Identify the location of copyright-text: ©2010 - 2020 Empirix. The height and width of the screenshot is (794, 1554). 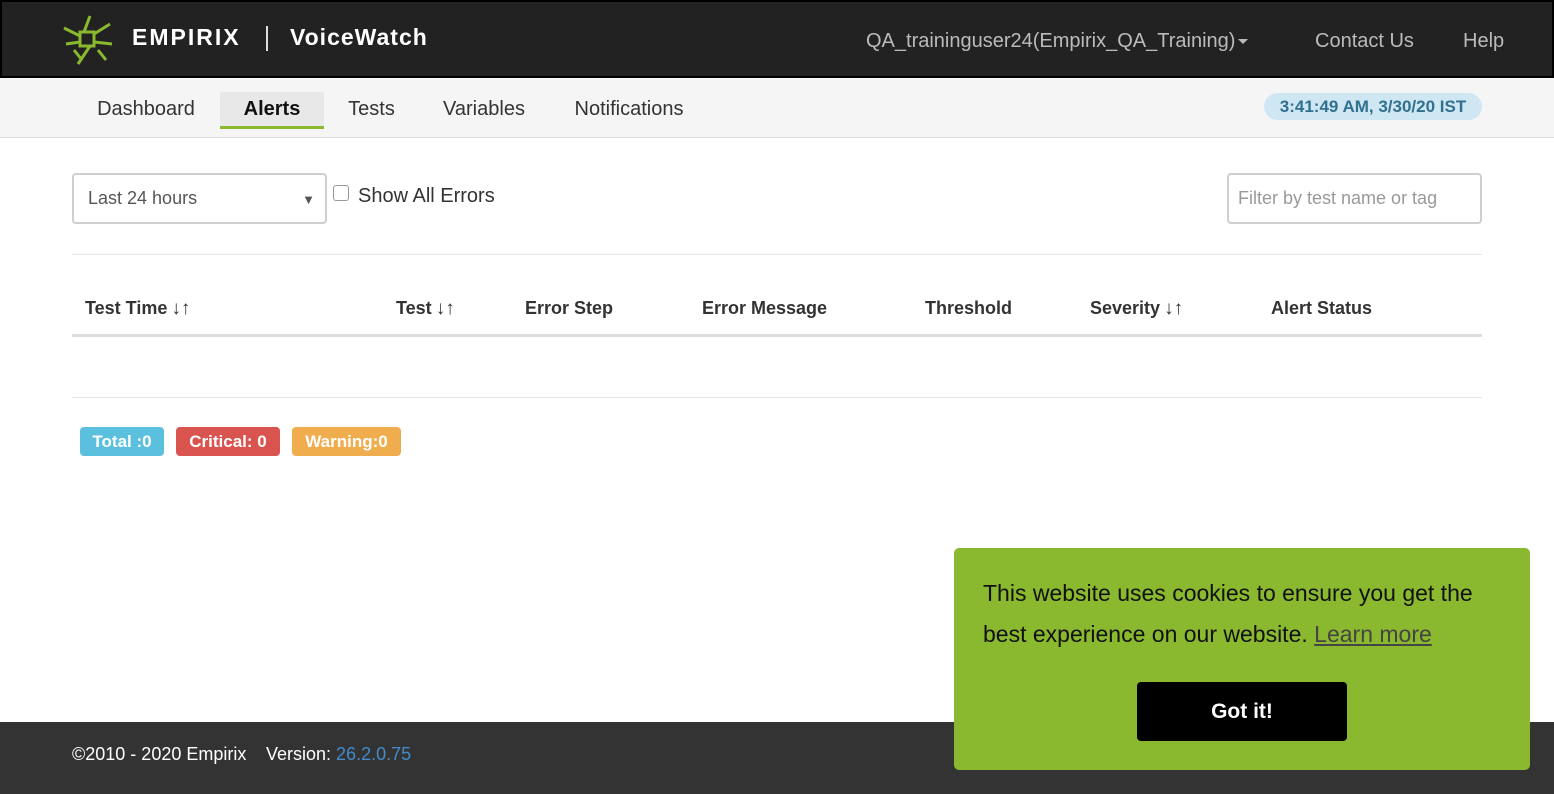
(159, 754).